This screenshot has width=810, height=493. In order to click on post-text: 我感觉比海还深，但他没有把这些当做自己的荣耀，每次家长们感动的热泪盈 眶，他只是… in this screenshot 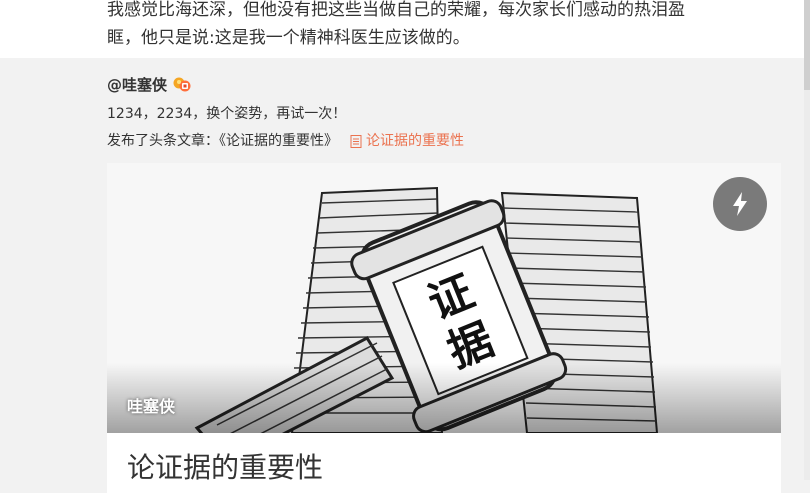, I will do `click(405, 29)`.